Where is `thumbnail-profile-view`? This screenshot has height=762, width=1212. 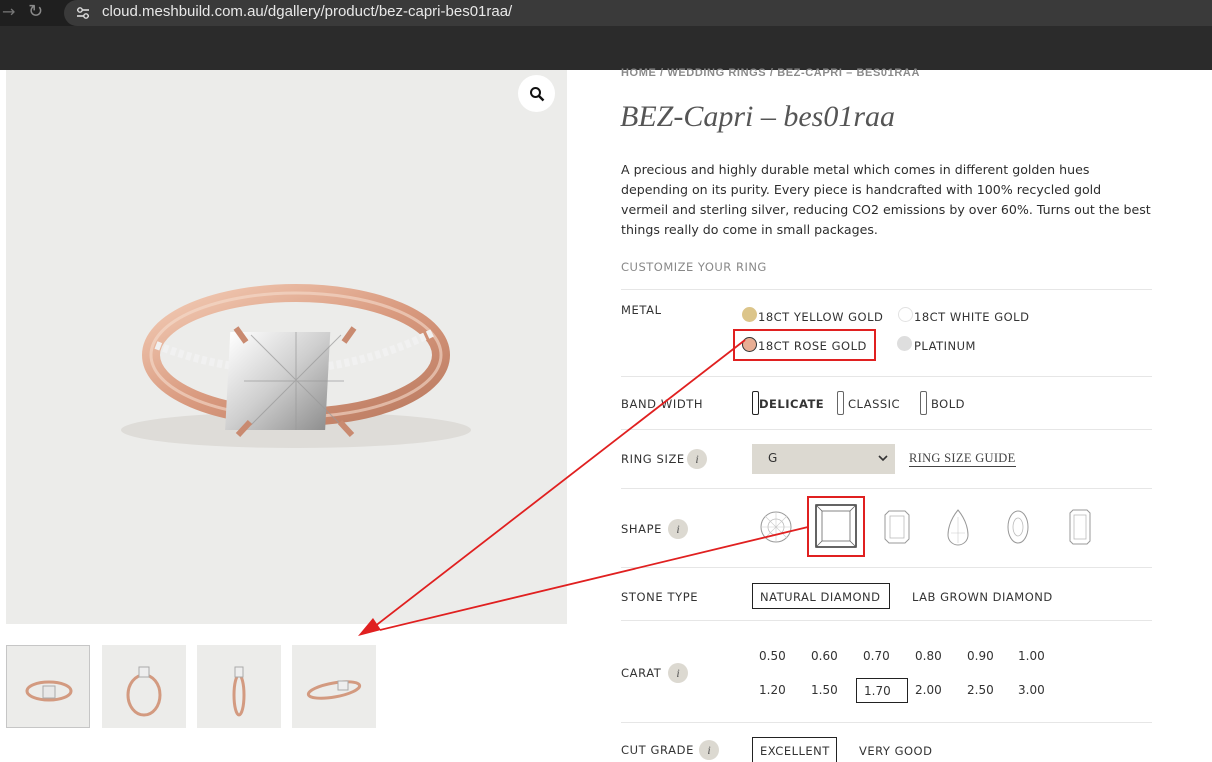 thumbnail-profile-view is located at coordinates (239, 686).